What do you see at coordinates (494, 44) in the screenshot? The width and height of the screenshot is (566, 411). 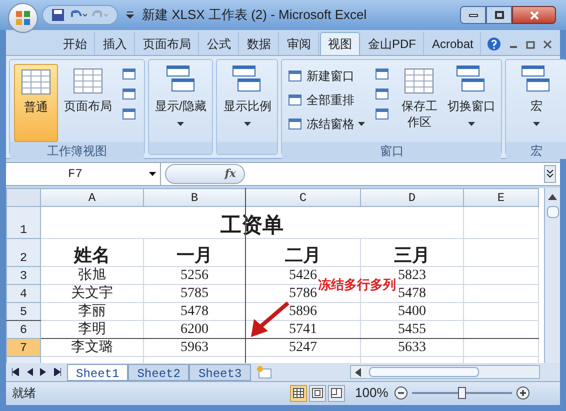 I see `help-icon` at bounding box center [494, 44].